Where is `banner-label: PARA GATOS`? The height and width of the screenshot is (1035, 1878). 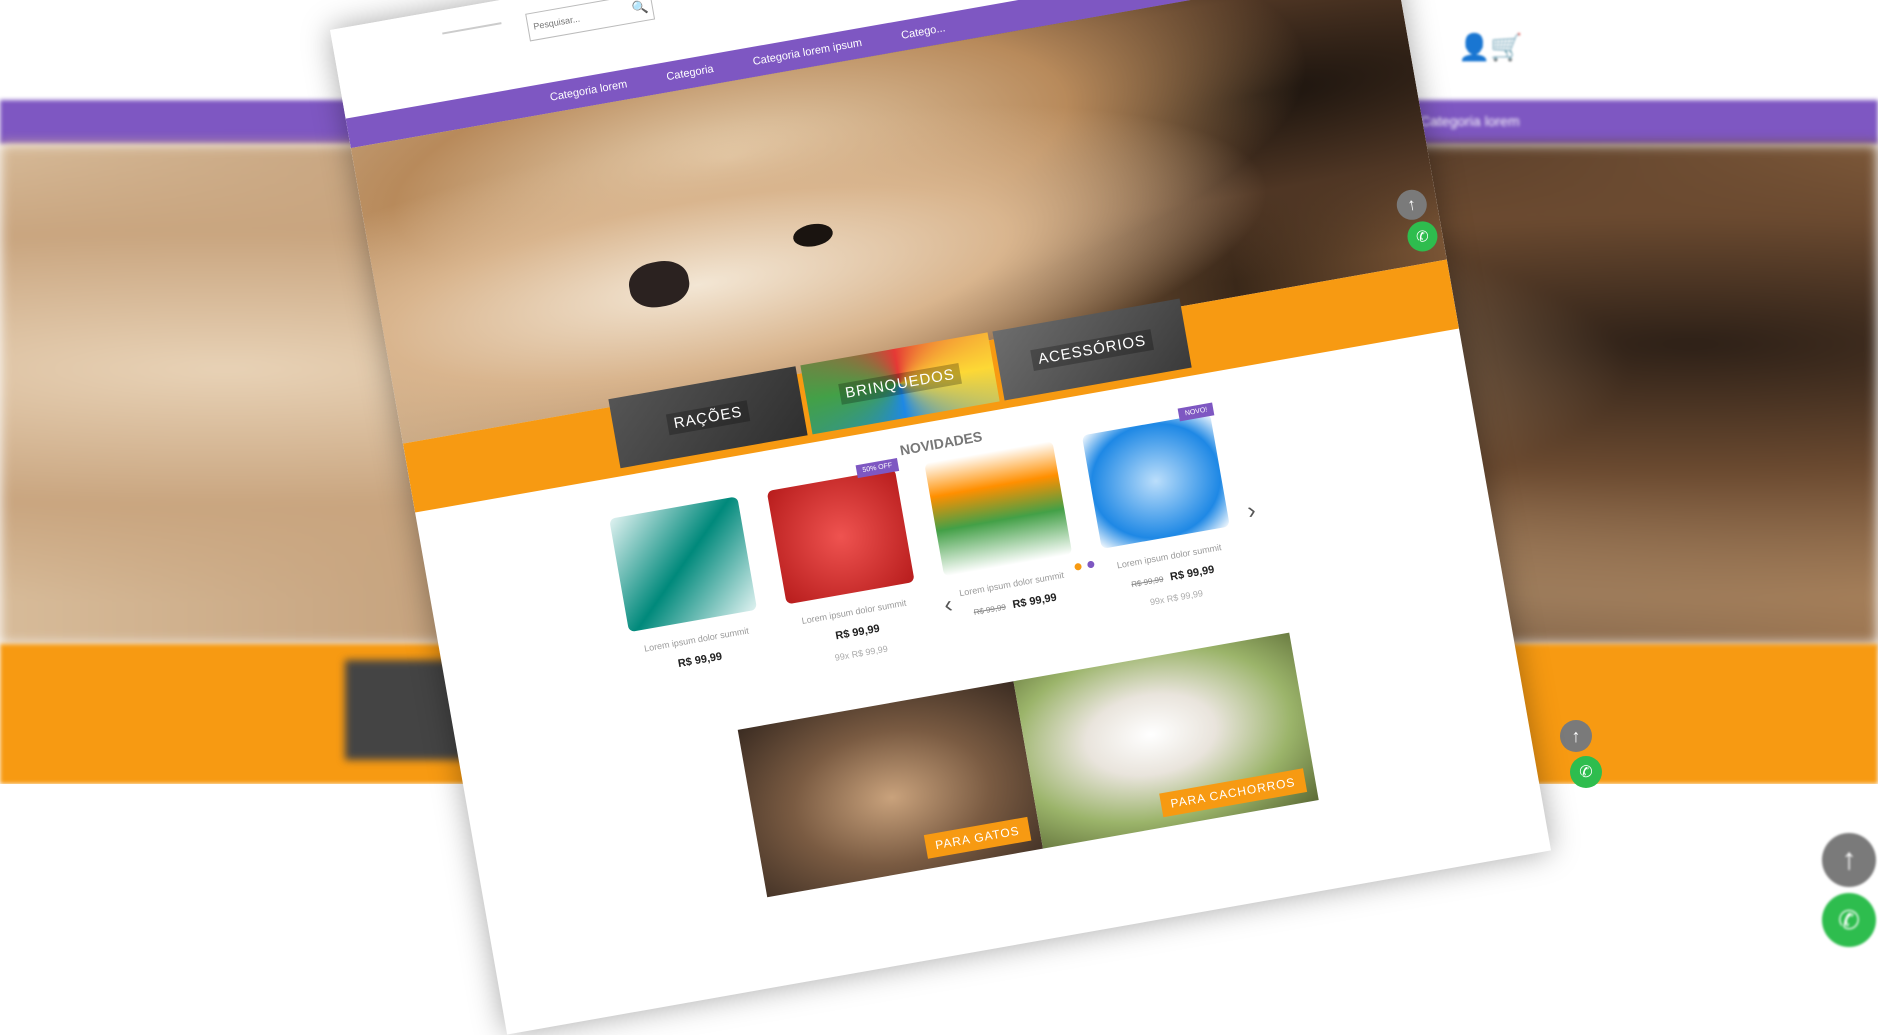 banner-label: PARA GATOS is located at coordinates (977, 837).